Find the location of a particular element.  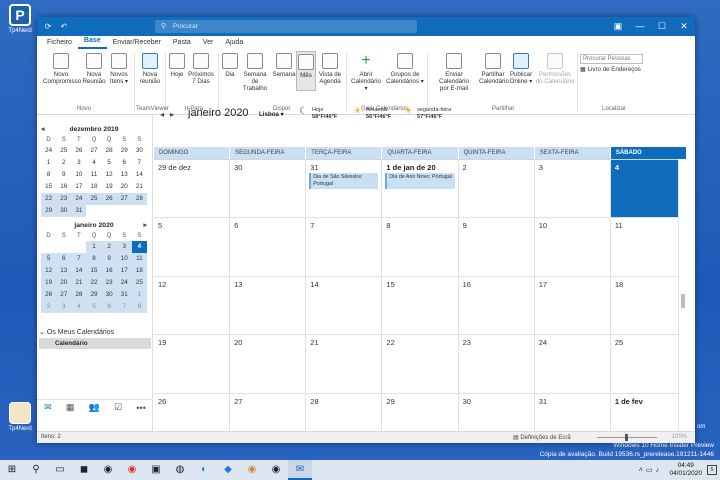

day-cell: 18 is located at coordinates (648, 306).